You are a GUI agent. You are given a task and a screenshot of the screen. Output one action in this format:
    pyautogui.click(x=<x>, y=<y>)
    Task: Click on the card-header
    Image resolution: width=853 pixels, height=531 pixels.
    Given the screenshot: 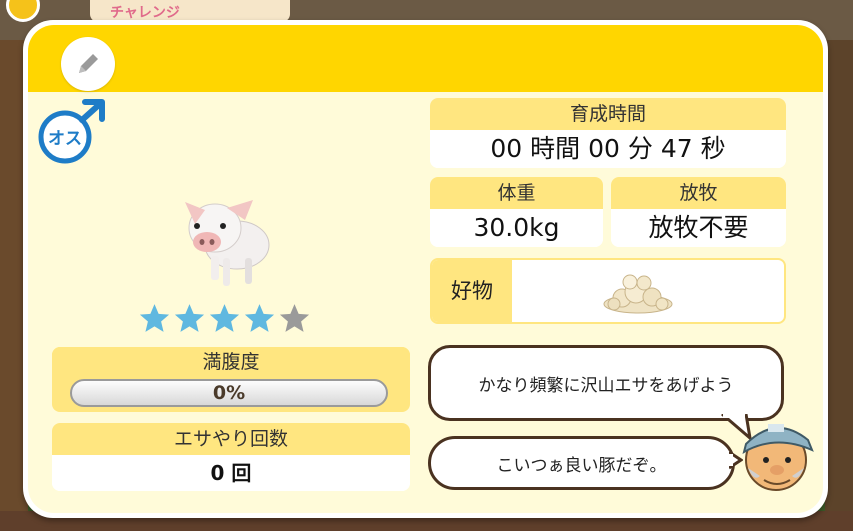 What is the action you would take?
    pyautogui.click(x=425, y=58)
    